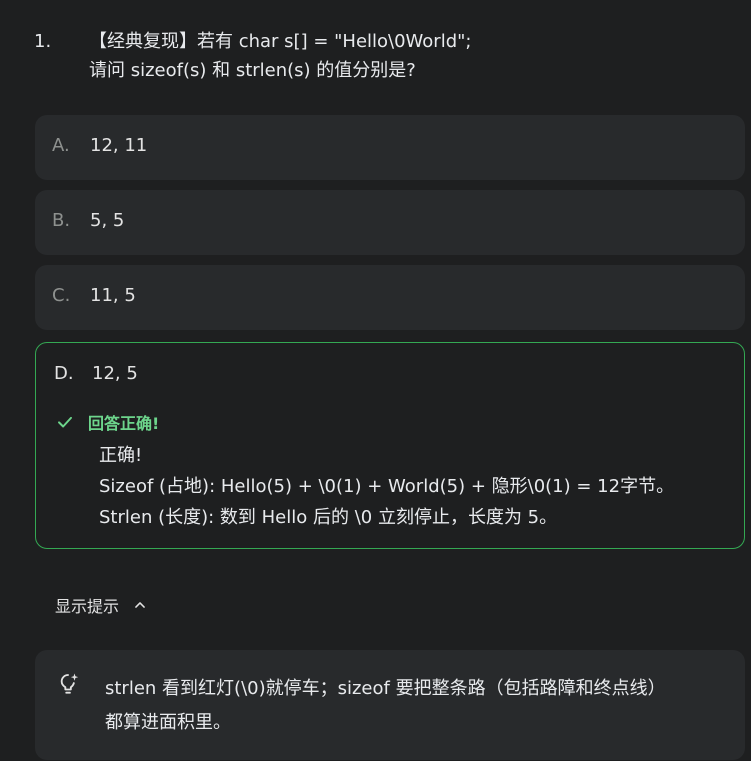  I want to click on chevron-up-icon, so click(140, 605).